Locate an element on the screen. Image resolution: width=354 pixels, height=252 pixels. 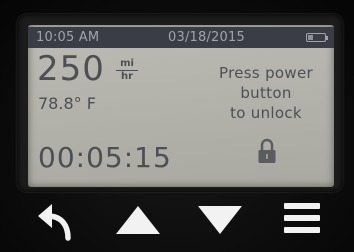
menu-icon is located at coordinates (302, 218).